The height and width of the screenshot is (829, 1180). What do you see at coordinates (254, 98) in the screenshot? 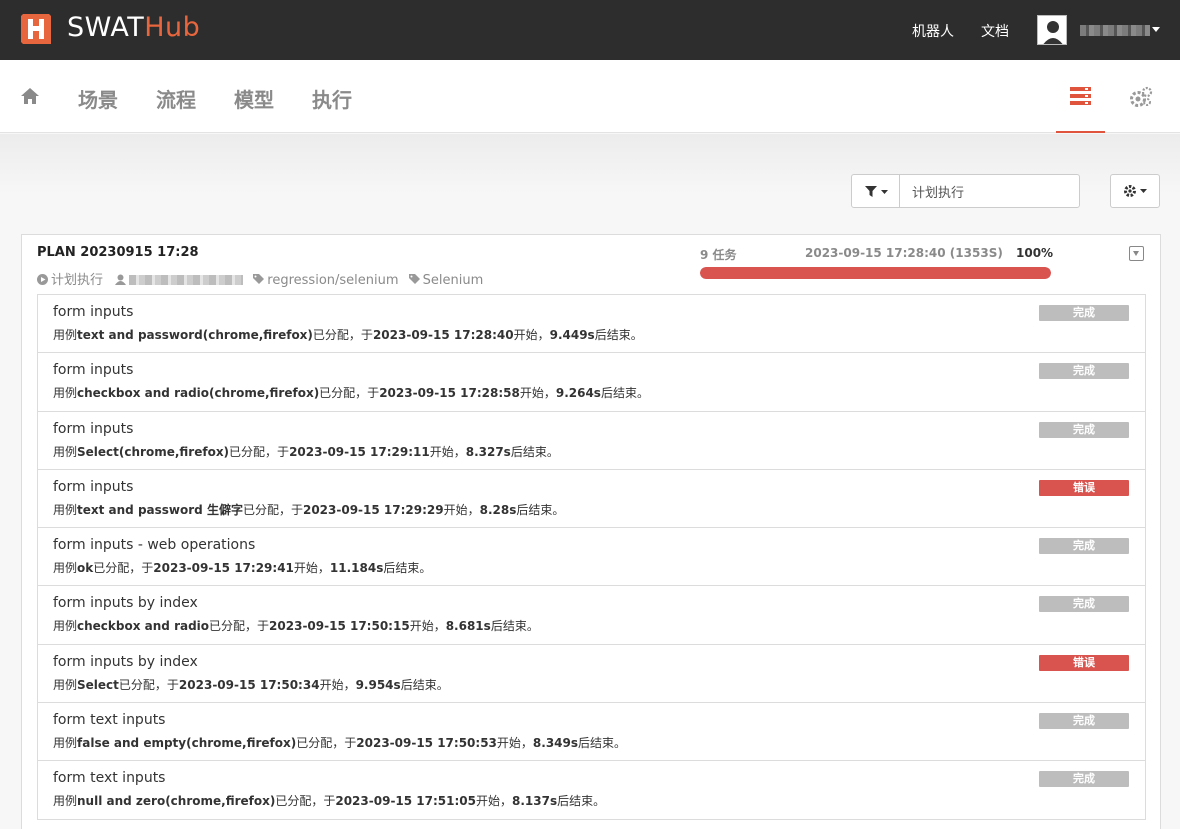
I see `nav-models: 模型` at bounding box center [254, 98].